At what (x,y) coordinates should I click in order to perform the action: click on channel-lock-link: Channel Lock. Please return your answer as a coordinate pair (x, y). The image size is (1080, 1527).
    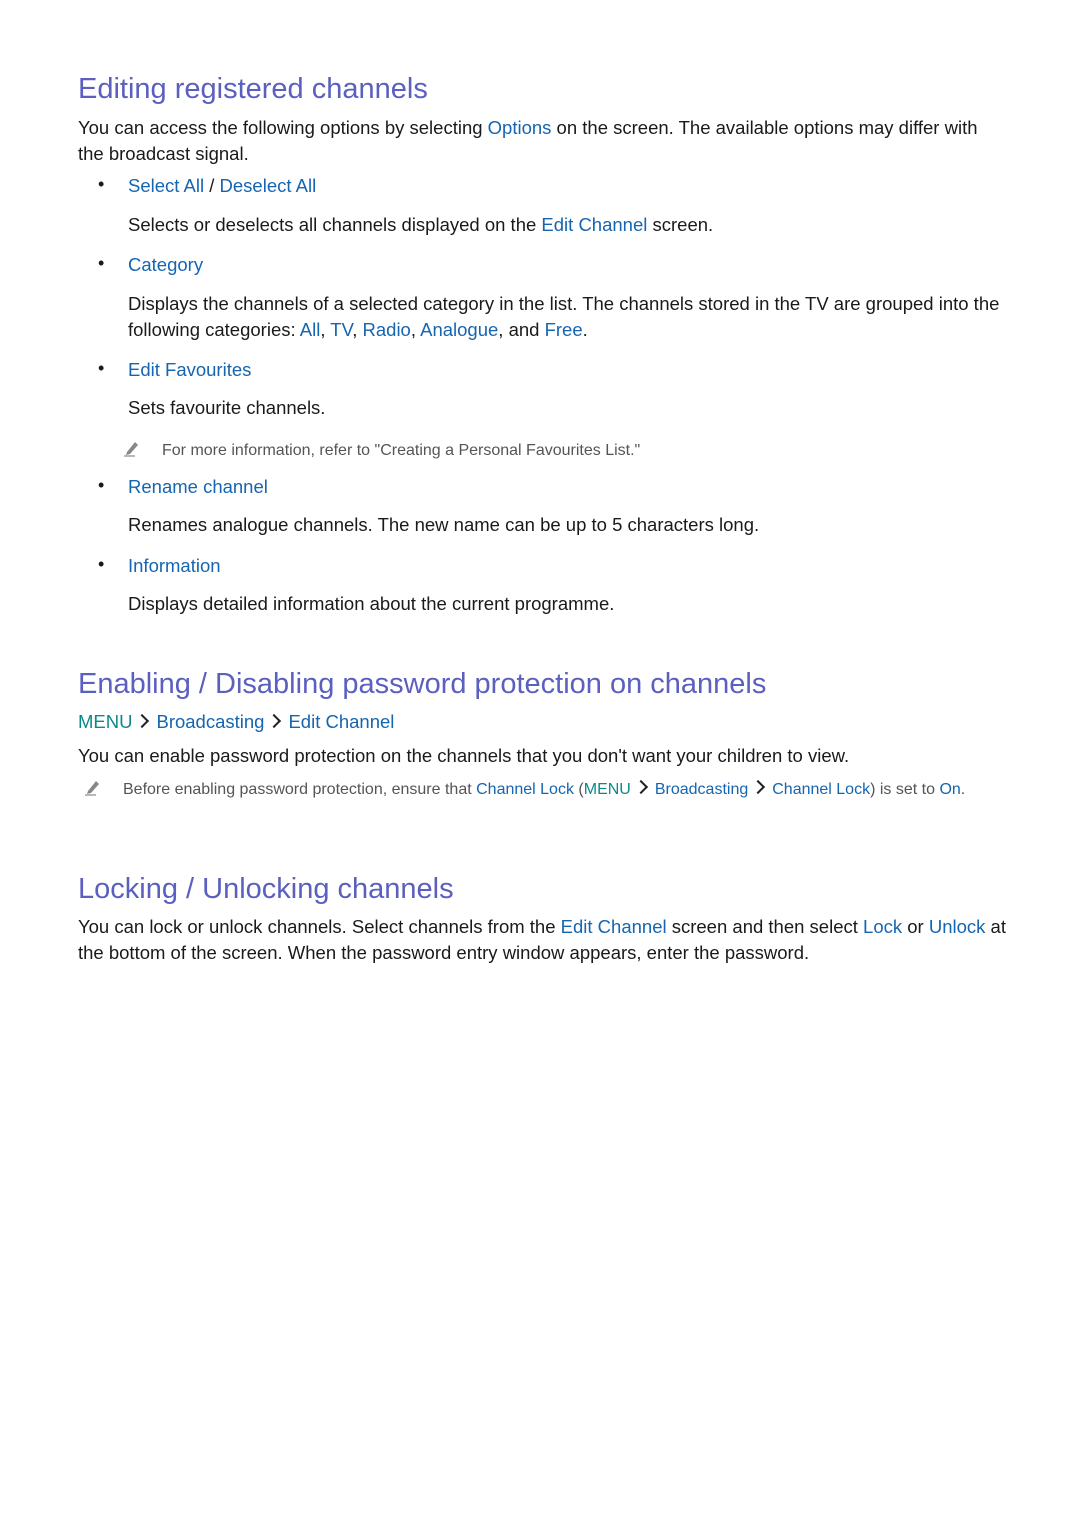
    Looking at the image, I should click on (525, 789).